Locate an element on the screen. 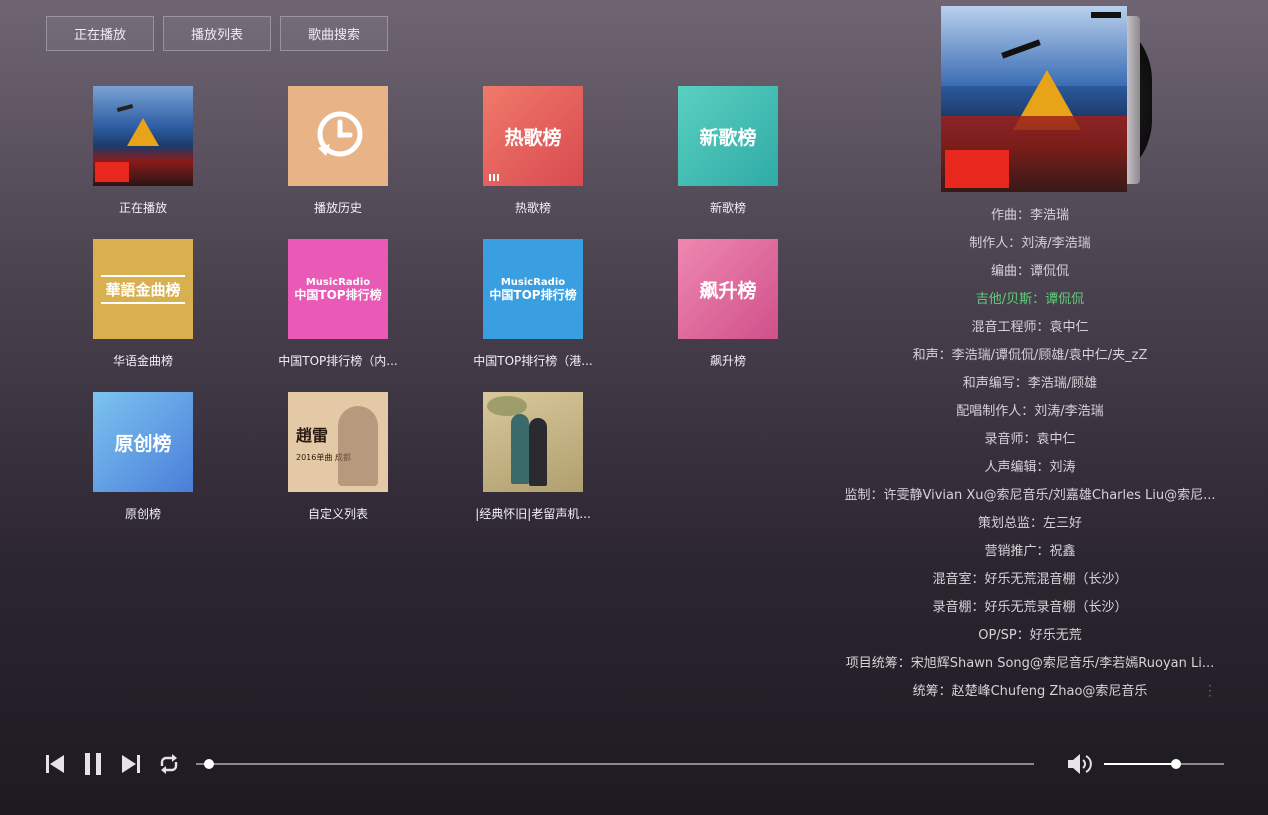 Image resolution: width=1268 pixels, height=815 pixels. credit-line: 录音师：袁中仁 is located at coordinates (1030, 439).